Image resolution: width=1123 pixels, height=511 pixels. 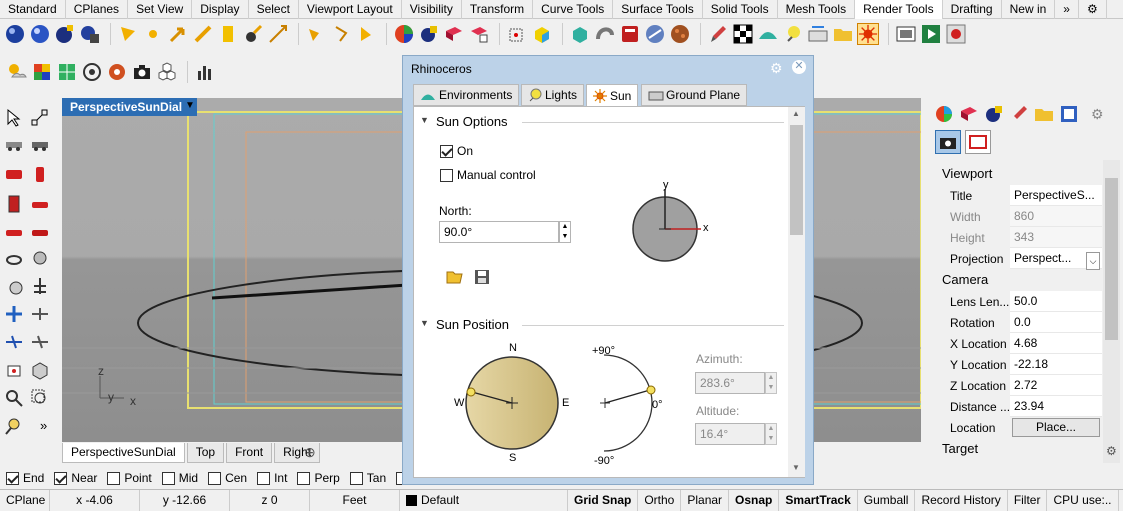 What do you see at coordinates (123, 453) in the screenshot?
I see `viewport-tab-perspectivesundial: PerspectiveSunDial` at bounding box center [123, 453].